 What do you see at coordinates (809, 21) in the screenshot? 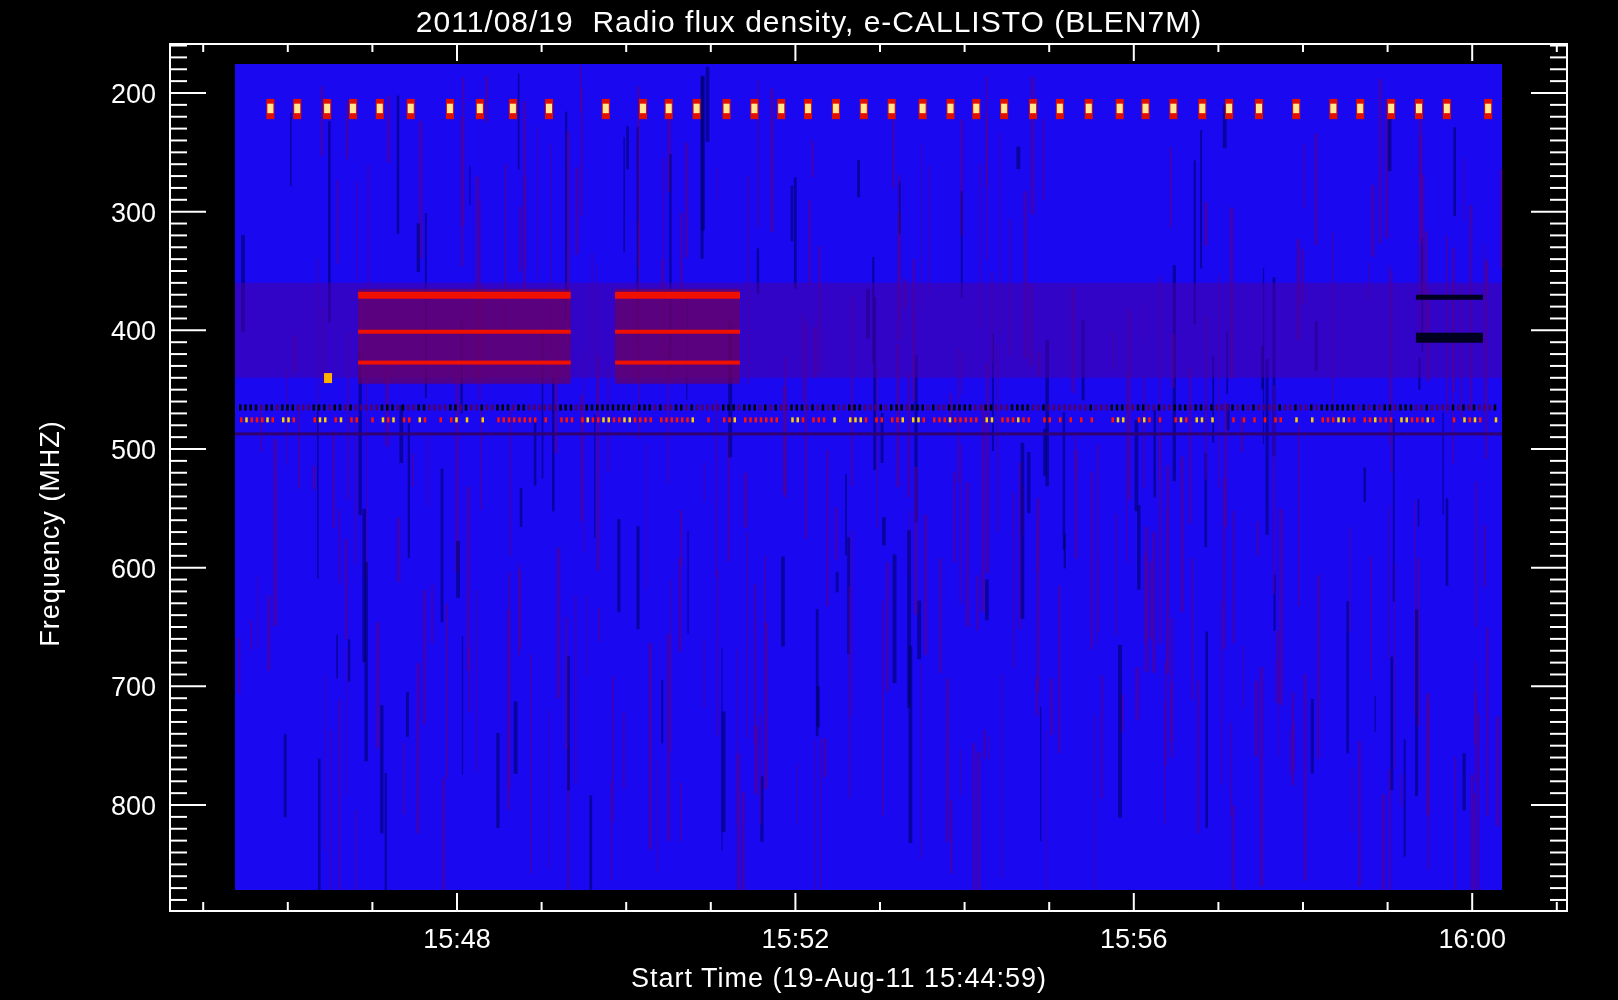
I see `chart-title: 2011/08/19 Radio flux density, e-CALLISTO (BLEN7M)` at bounding box center [809, 21].